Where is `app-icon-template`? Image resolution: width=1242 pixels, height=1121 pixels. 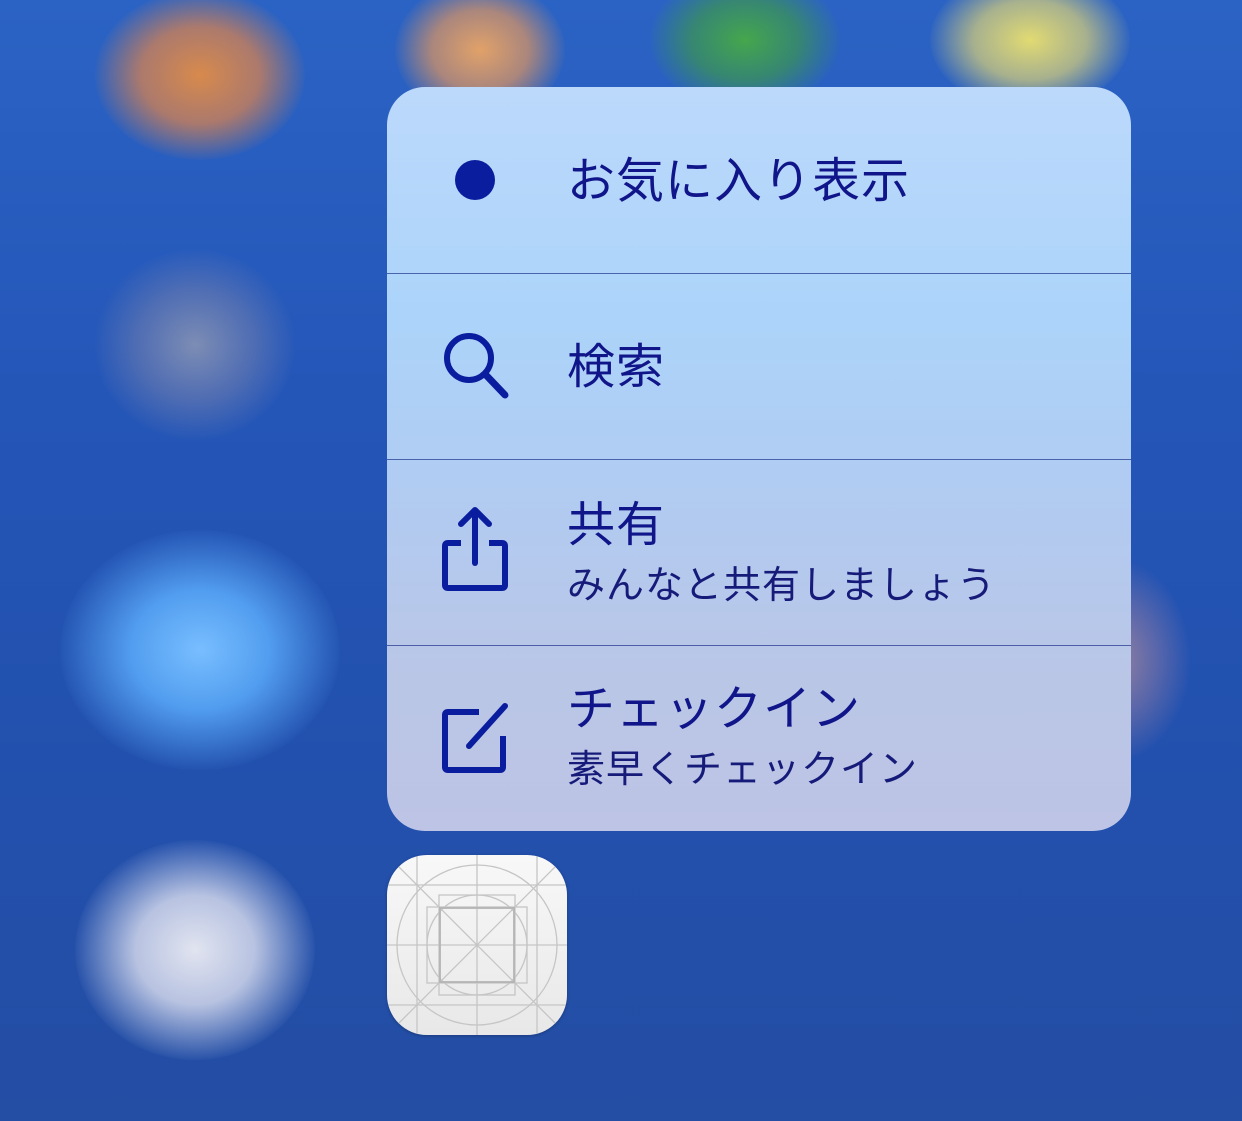
app-icon-template is located at coordinates (477, 945).